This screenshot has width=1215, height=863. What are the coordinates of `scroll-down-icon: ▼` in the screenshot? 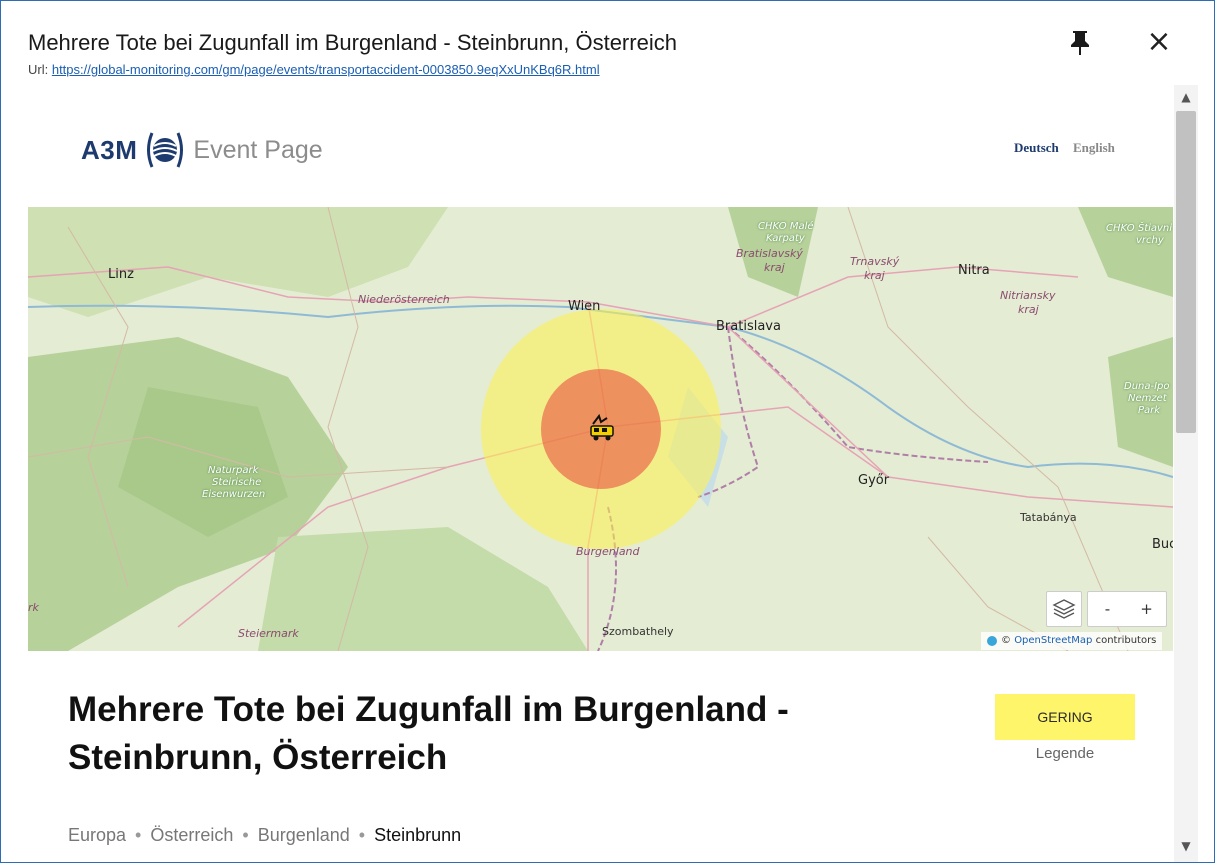 It's located at (1186, 846).